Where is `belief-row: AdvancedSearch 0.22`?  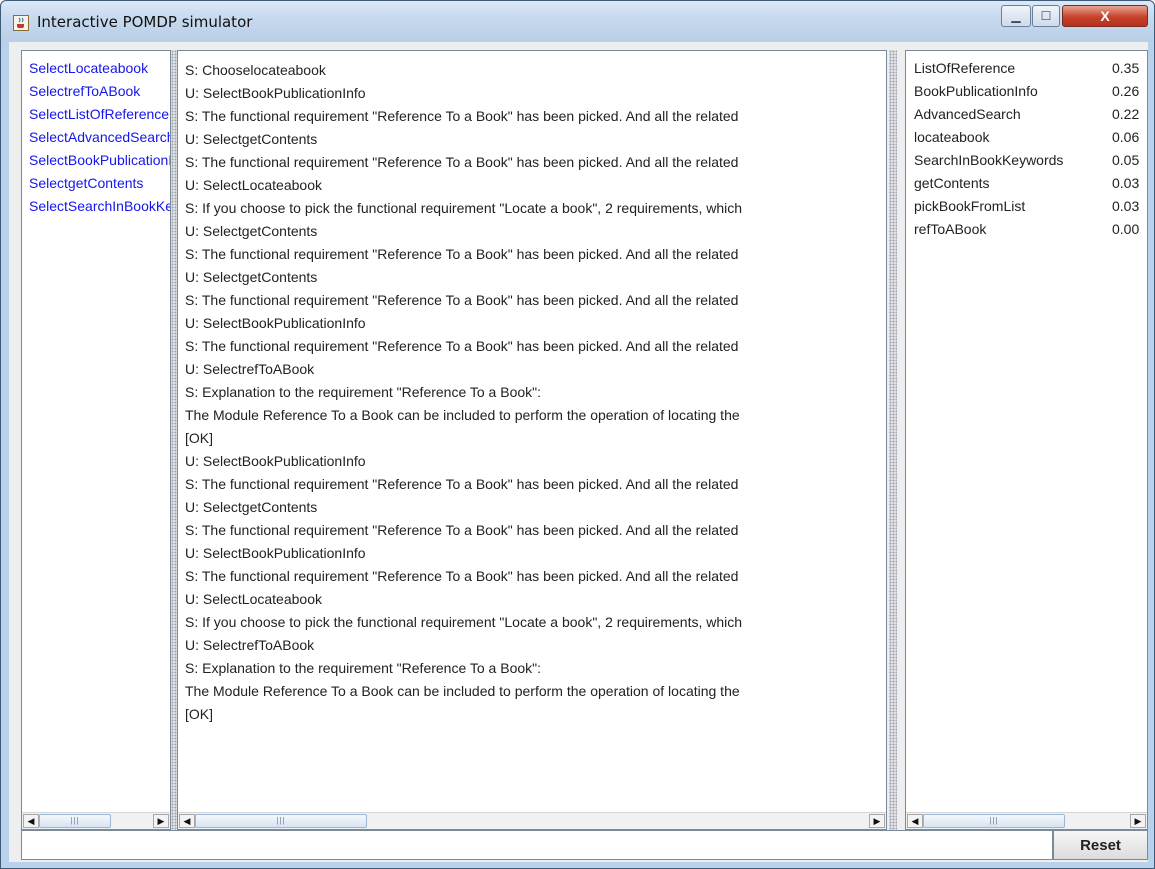
belief-row: AdvancedSearch 0.22 is located at coordinates (1030, 114).